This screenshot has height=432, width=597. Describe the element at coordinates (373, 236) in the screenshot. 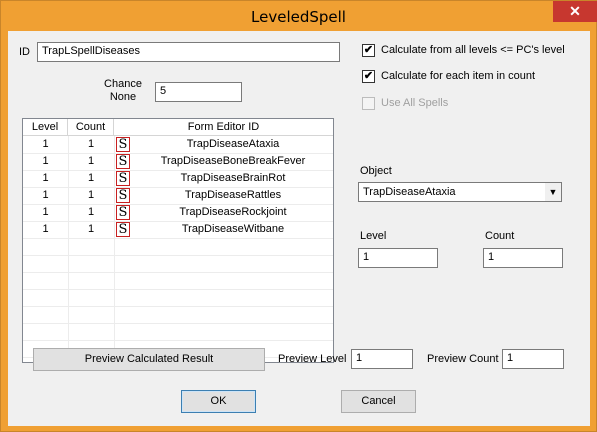

I see `level-label: Level` at that location.